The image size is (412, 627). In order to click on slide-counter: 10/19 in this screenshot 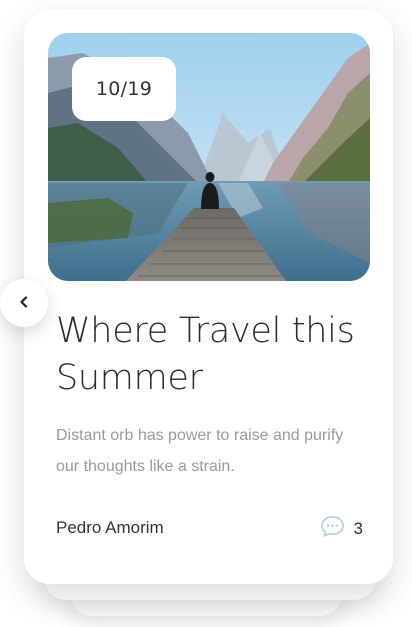, I will do `click(124, 89)`.